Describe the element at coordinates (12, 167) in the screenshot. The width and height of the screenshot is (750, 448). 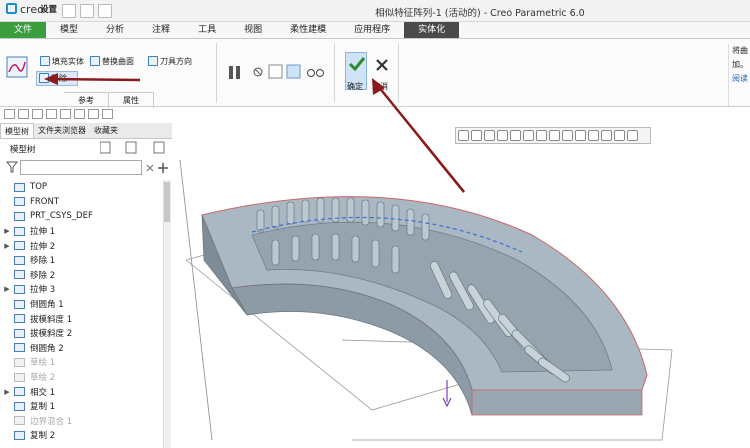
I see `filter-icon` at that location.